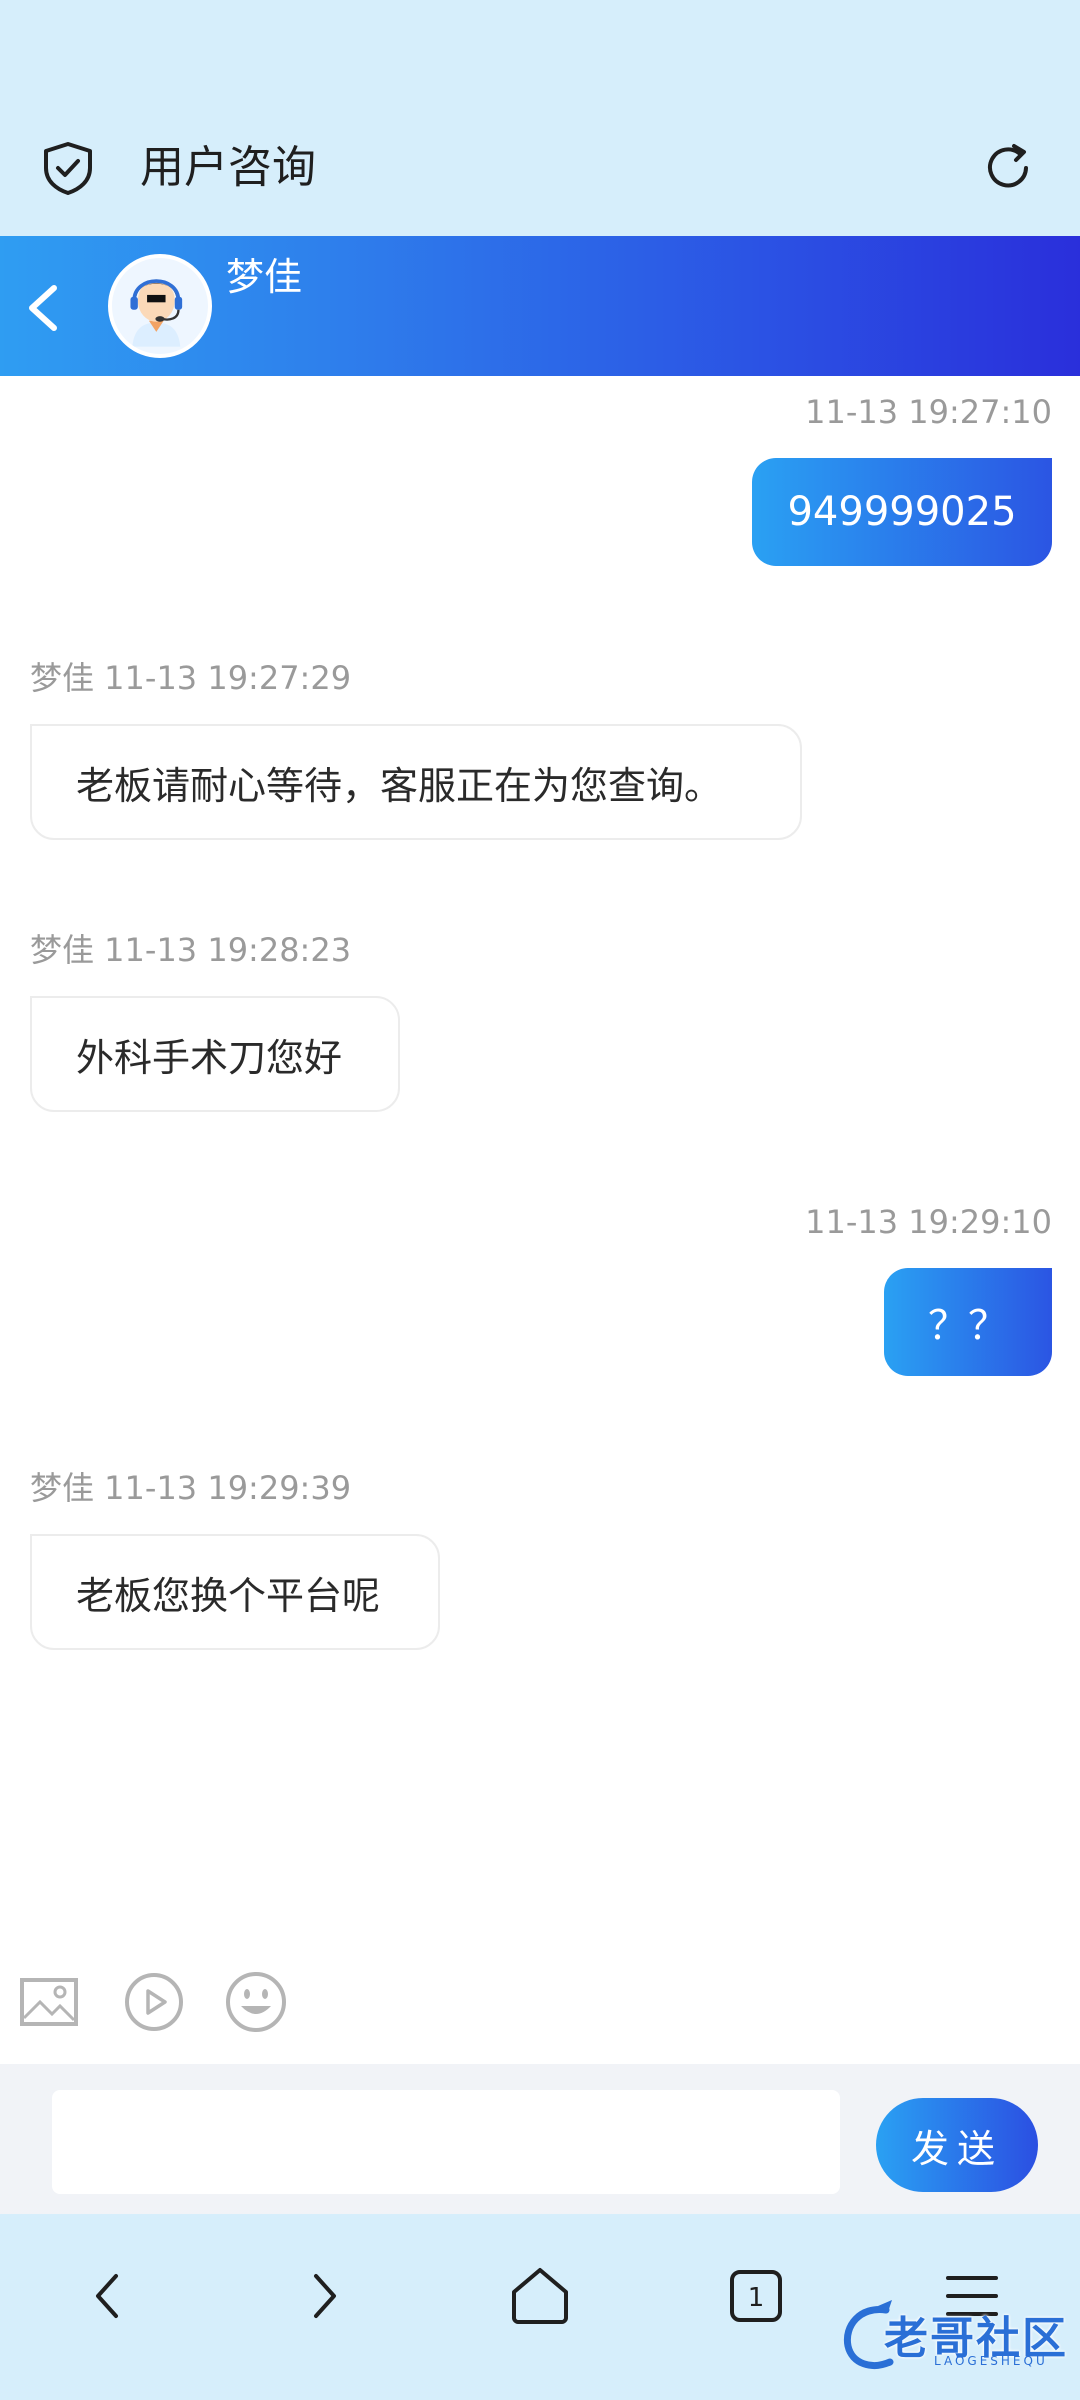 This screenshot has height=2400, width=1080. I want to click on tab-count: 1, so click(756, 2298).